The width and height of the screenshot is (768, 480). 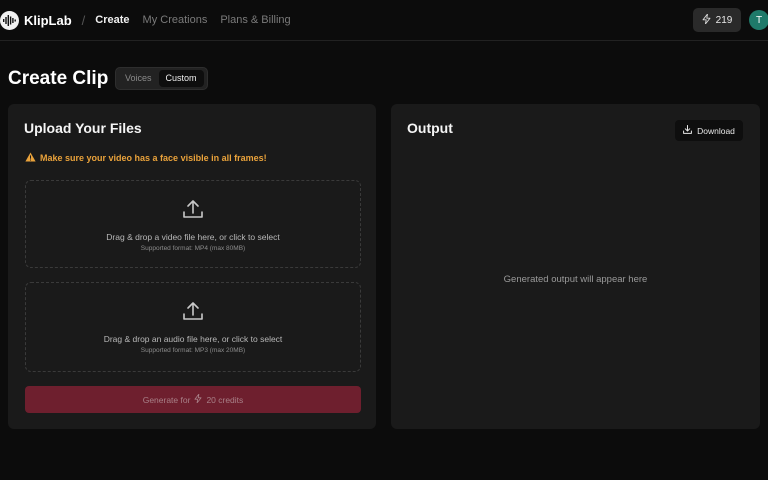 I want to click on download-label: Download, so click(x=716, y=130).